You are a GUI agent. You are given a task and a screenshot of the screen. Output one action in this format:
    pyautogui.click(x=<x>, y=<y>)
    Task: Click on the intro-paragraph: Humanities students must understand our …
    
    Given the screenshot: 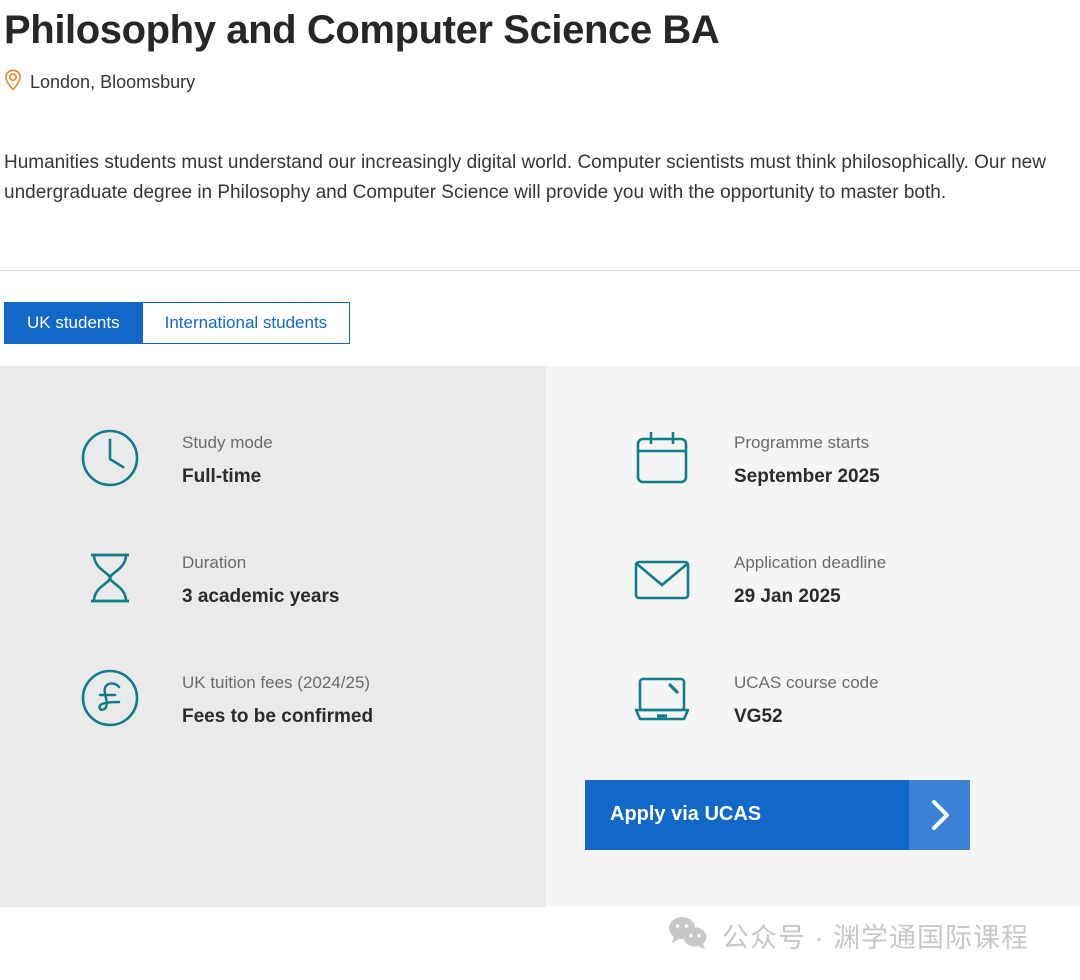 What is the action you would take?
    pyautogui.click(x=525, y=177)
    